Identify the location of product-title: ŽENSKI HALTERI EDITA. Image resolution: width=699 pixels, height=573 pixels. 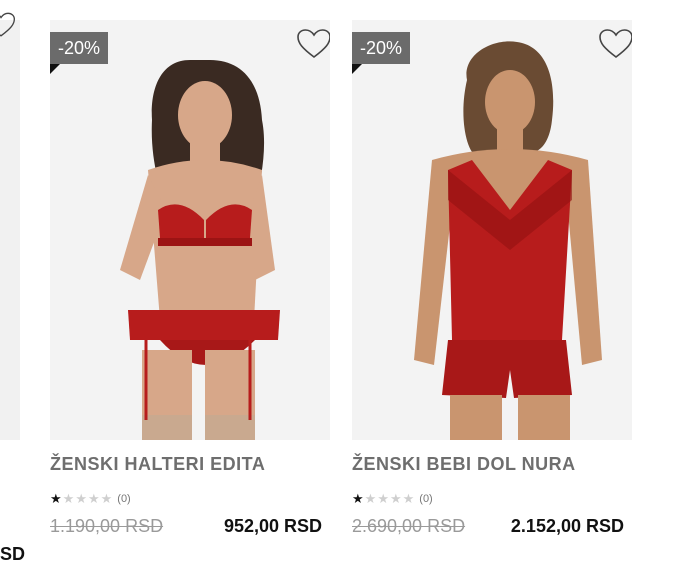
(157, 464).